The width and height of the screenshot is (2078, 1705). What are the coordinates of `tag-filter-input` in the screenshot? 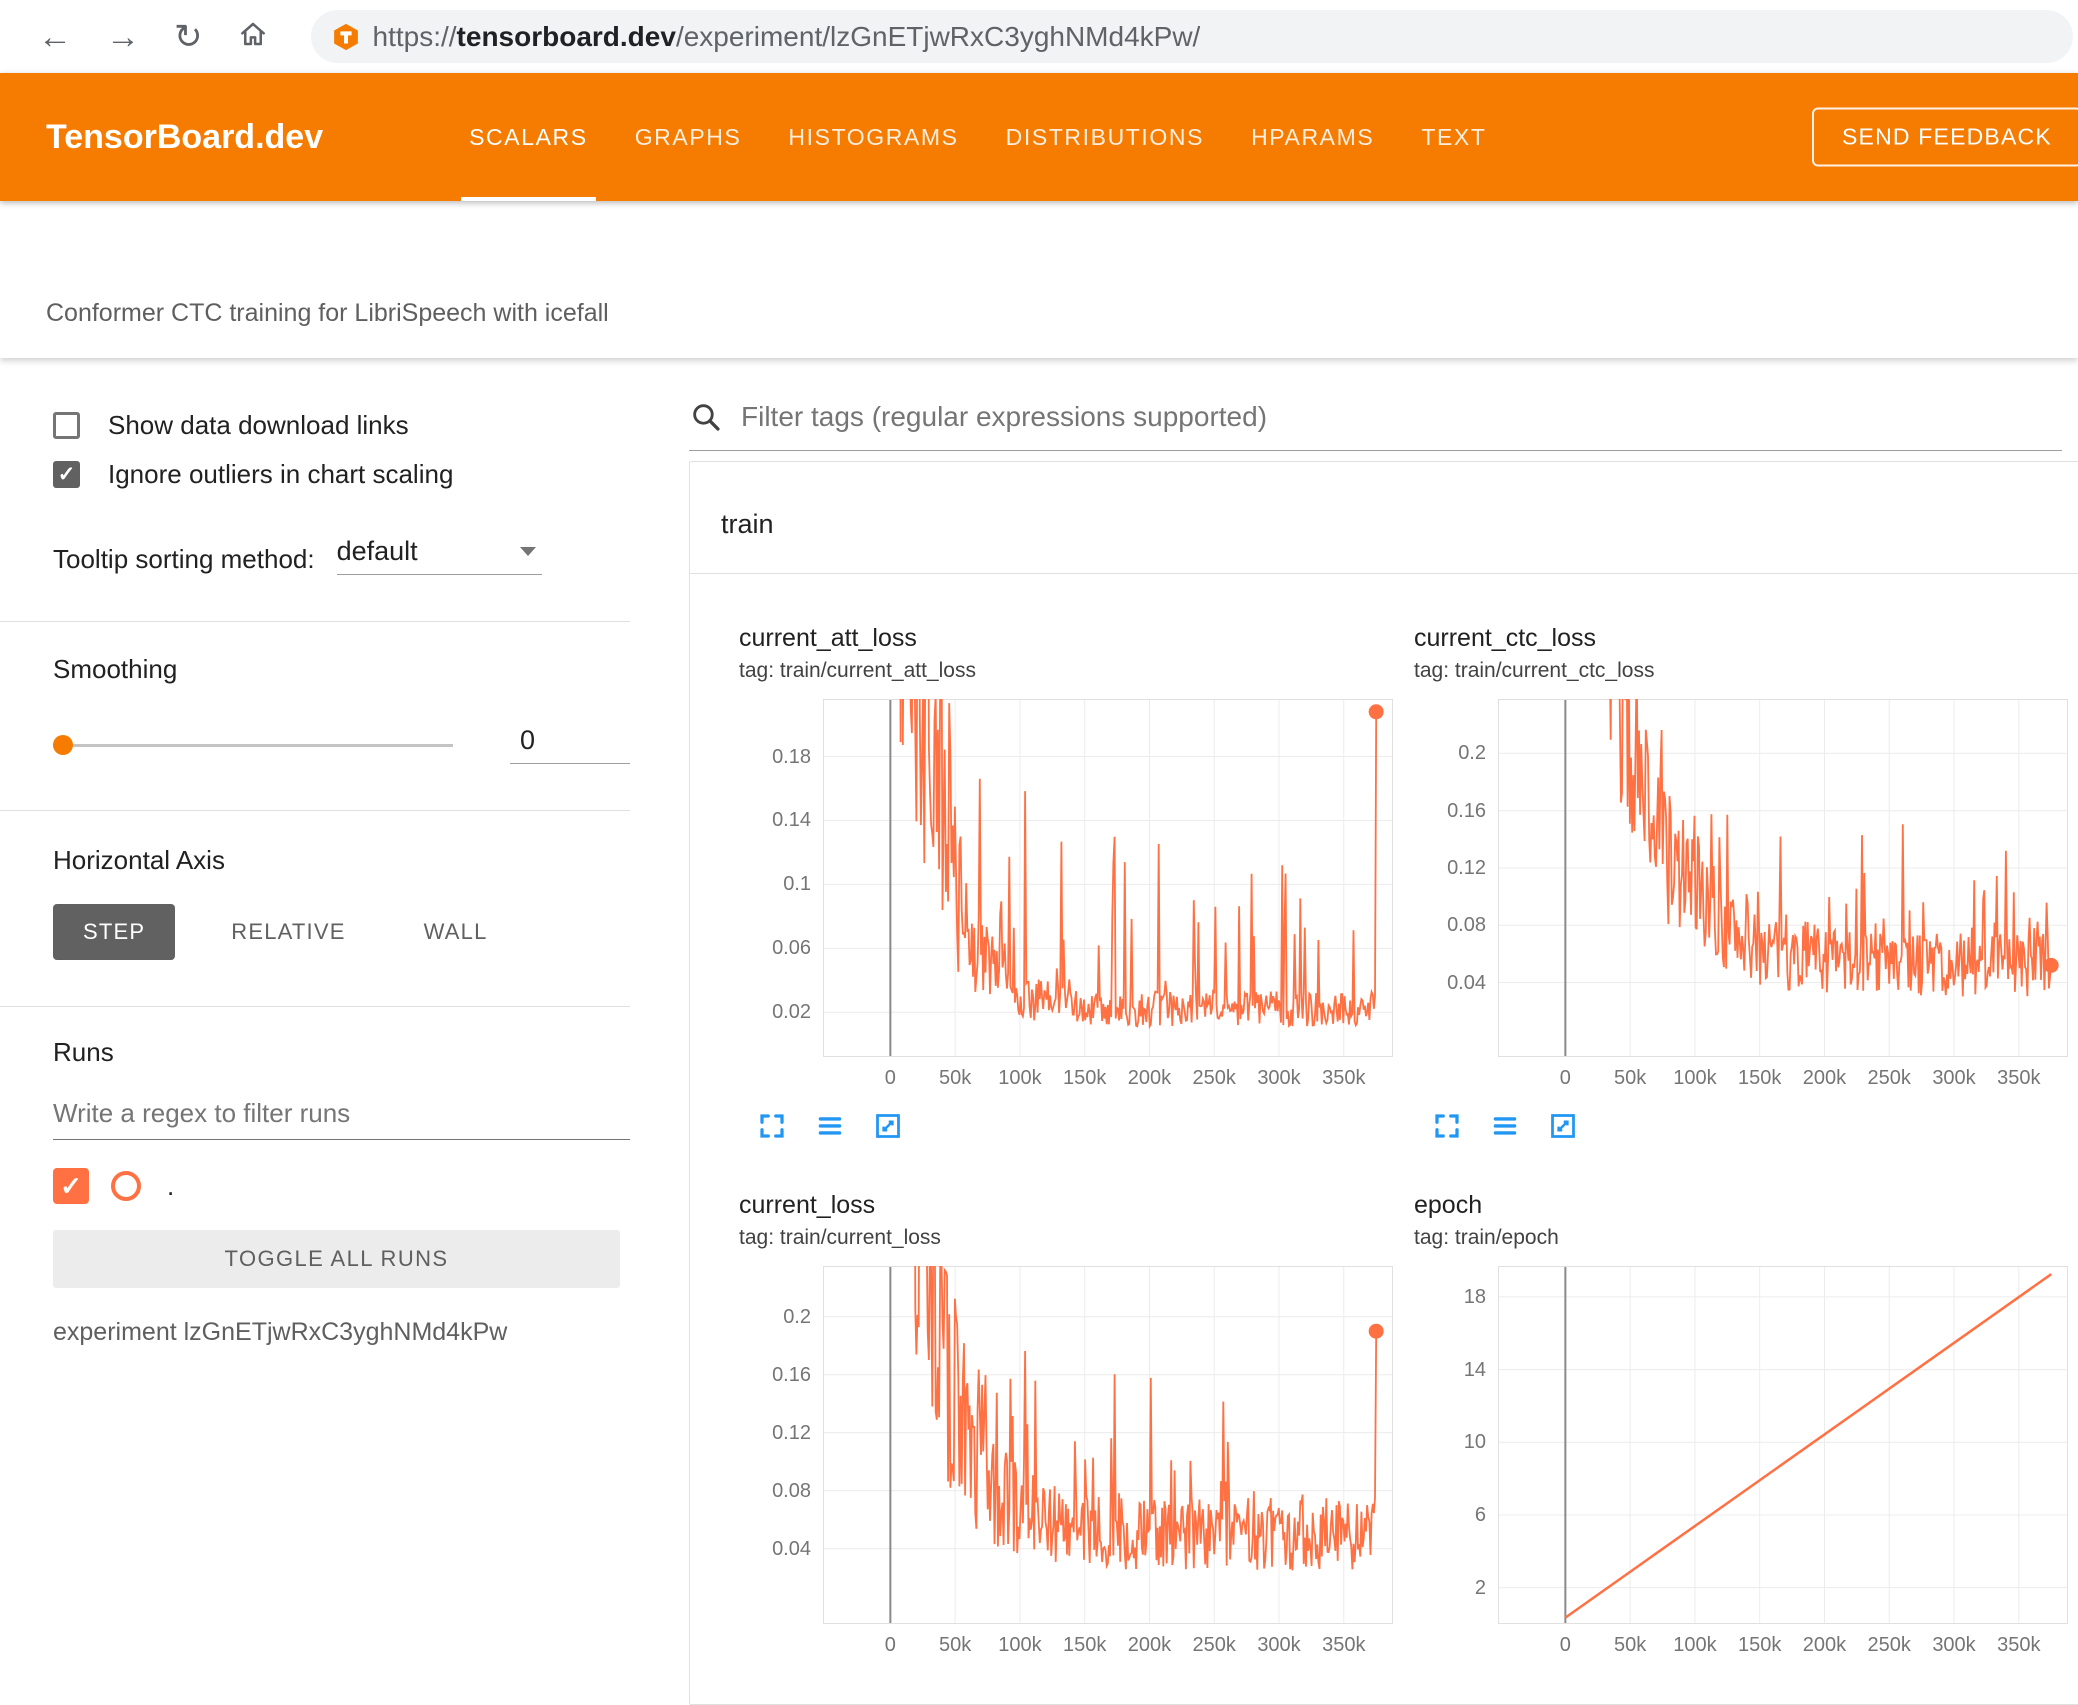 It's located at (1400, 417).